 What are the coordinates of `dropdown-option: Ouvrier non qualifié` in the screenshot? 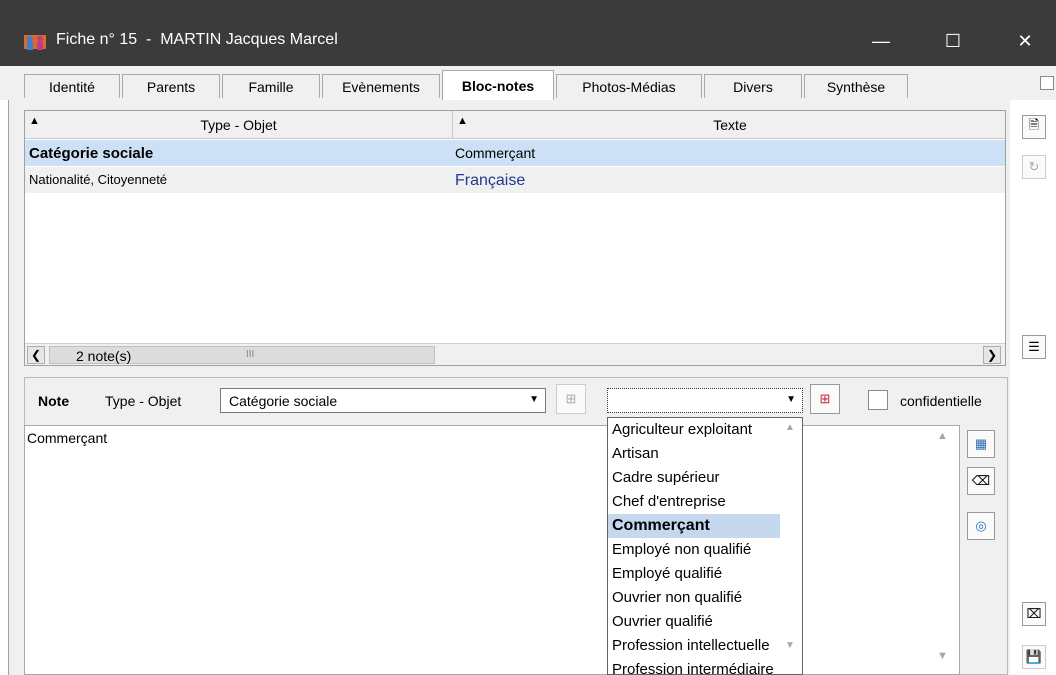 It's located at (705, 598).